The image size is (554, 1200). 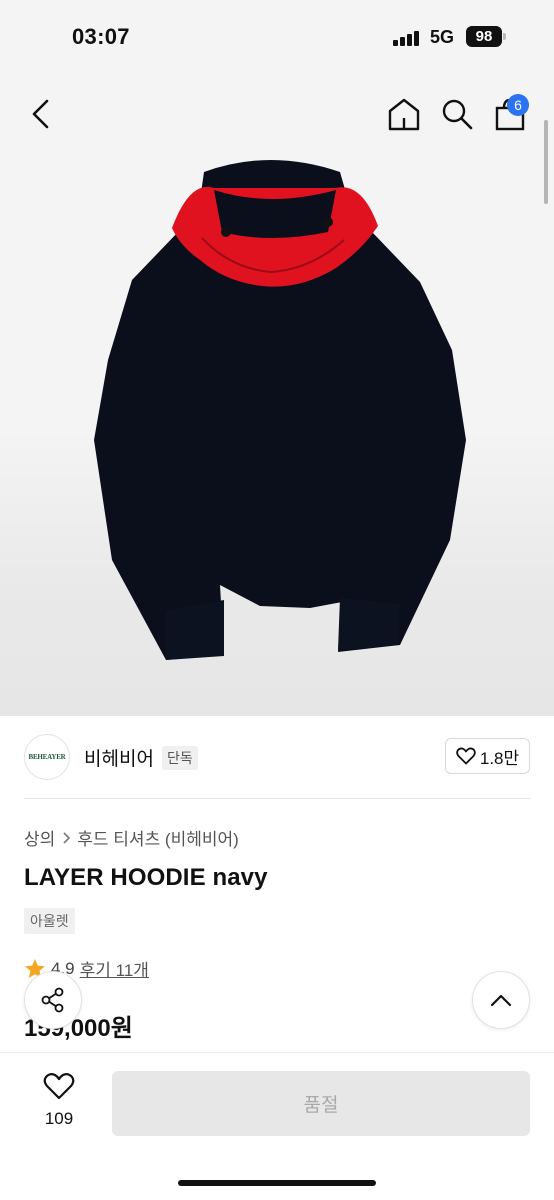 I want to click on share-button, so click(x=53, y=1000).